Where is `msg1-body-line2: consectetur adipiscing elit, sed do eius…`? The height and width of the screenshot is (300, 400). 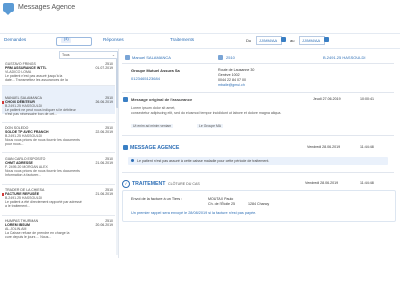 msg1-body-line2: consectetur adipiscing elit, sed do eius… is located at coordinates (206, 113).